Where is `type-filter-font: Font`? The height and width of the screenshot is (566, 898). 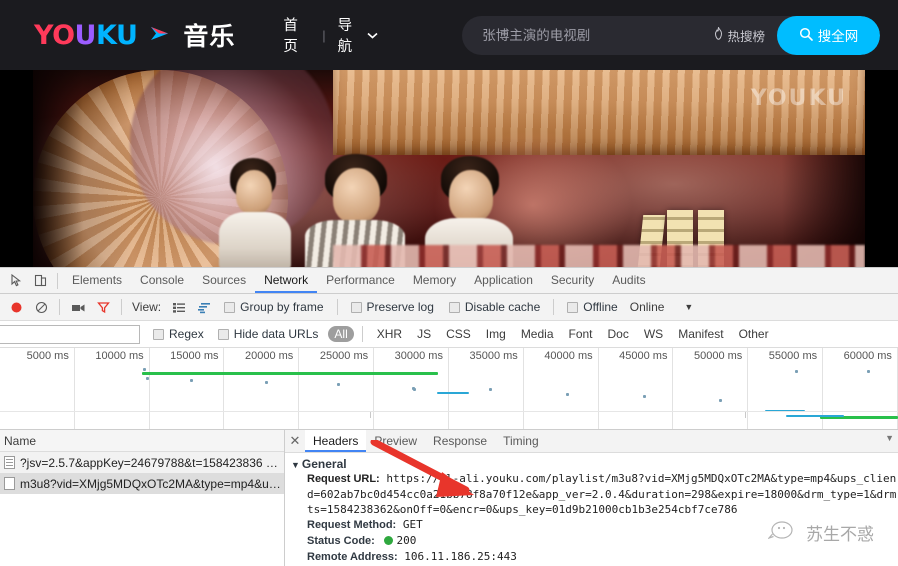 type-filter-font: Font is located at coordinates (581, 334).